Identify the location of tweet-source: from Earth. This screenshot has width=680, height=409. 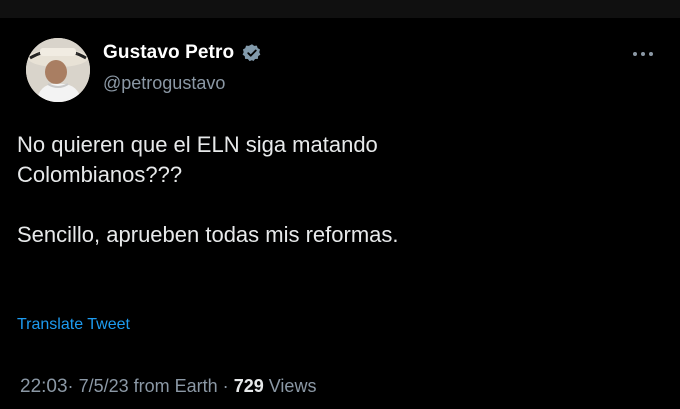
(175, 386).